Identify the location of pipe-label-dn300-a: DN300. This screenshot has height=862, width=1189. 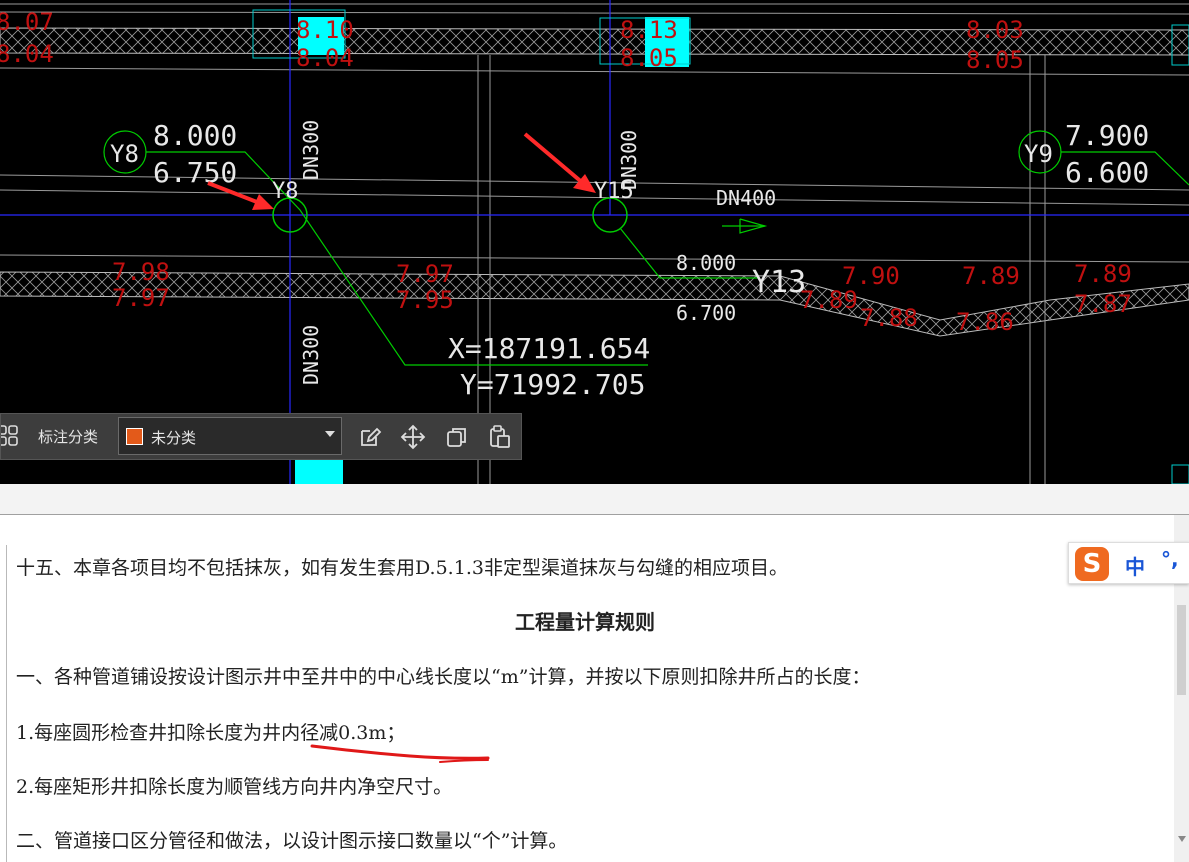
(311, 150).